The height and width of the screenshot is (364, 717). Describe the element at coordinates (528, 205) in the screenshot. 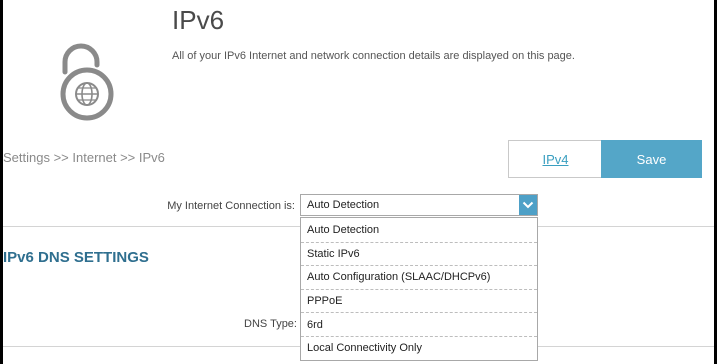

I see `chevron-down-icon` at that location.